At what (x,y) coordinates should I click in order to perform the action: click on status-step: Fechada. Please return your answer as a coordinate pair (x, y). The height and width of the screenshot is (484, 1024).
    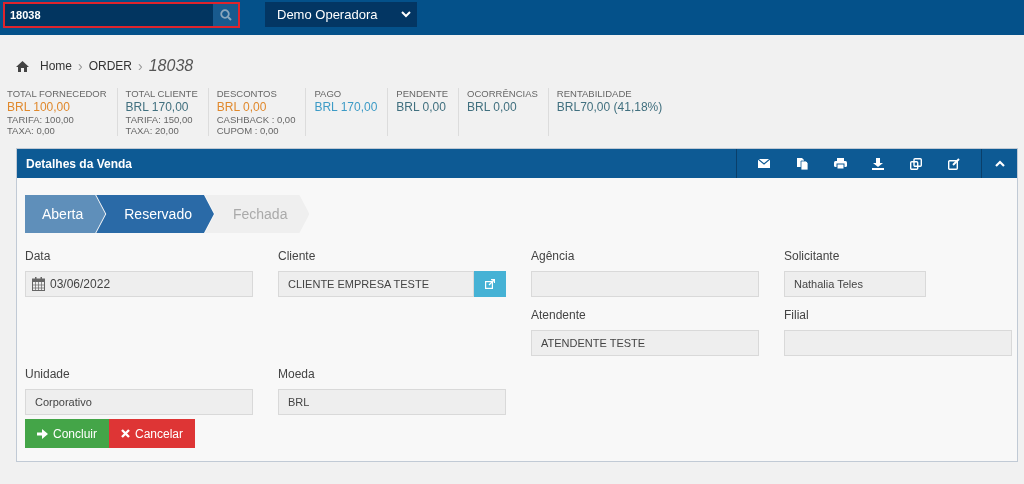
    Looking at the image, I should click on (257, 214).